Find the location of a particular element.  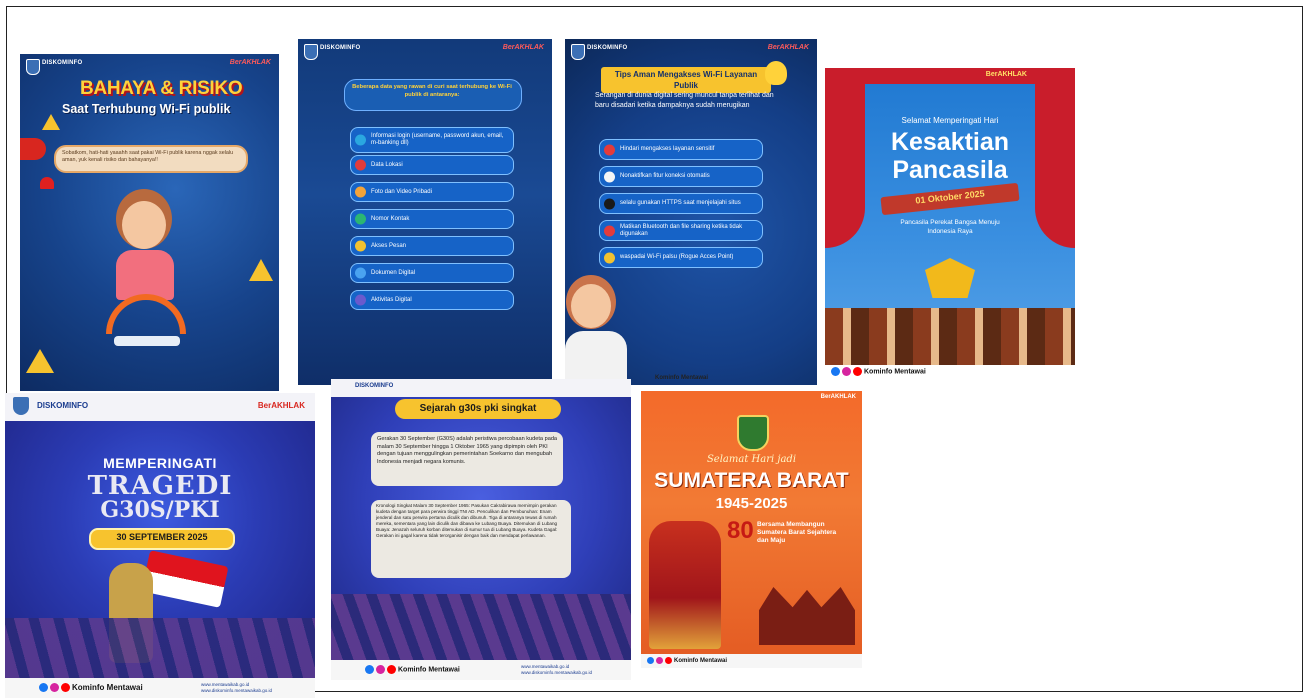

poster-title: Tips Aman Mengakses Wi-Fi Layanan Publik is located at coordinates (686, 80).